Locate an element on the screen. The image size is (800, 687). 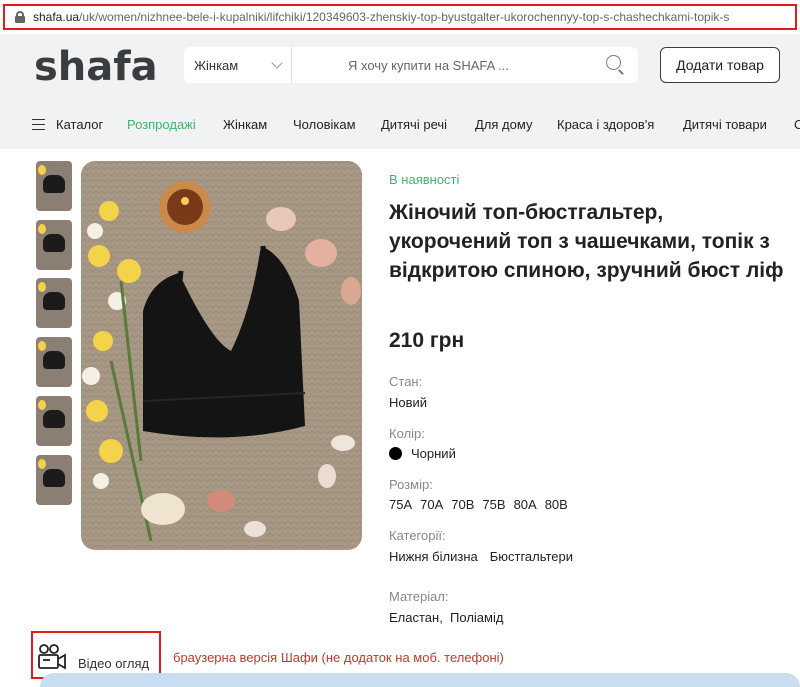
chevron-down-icon is located at coordinates (277, 63).